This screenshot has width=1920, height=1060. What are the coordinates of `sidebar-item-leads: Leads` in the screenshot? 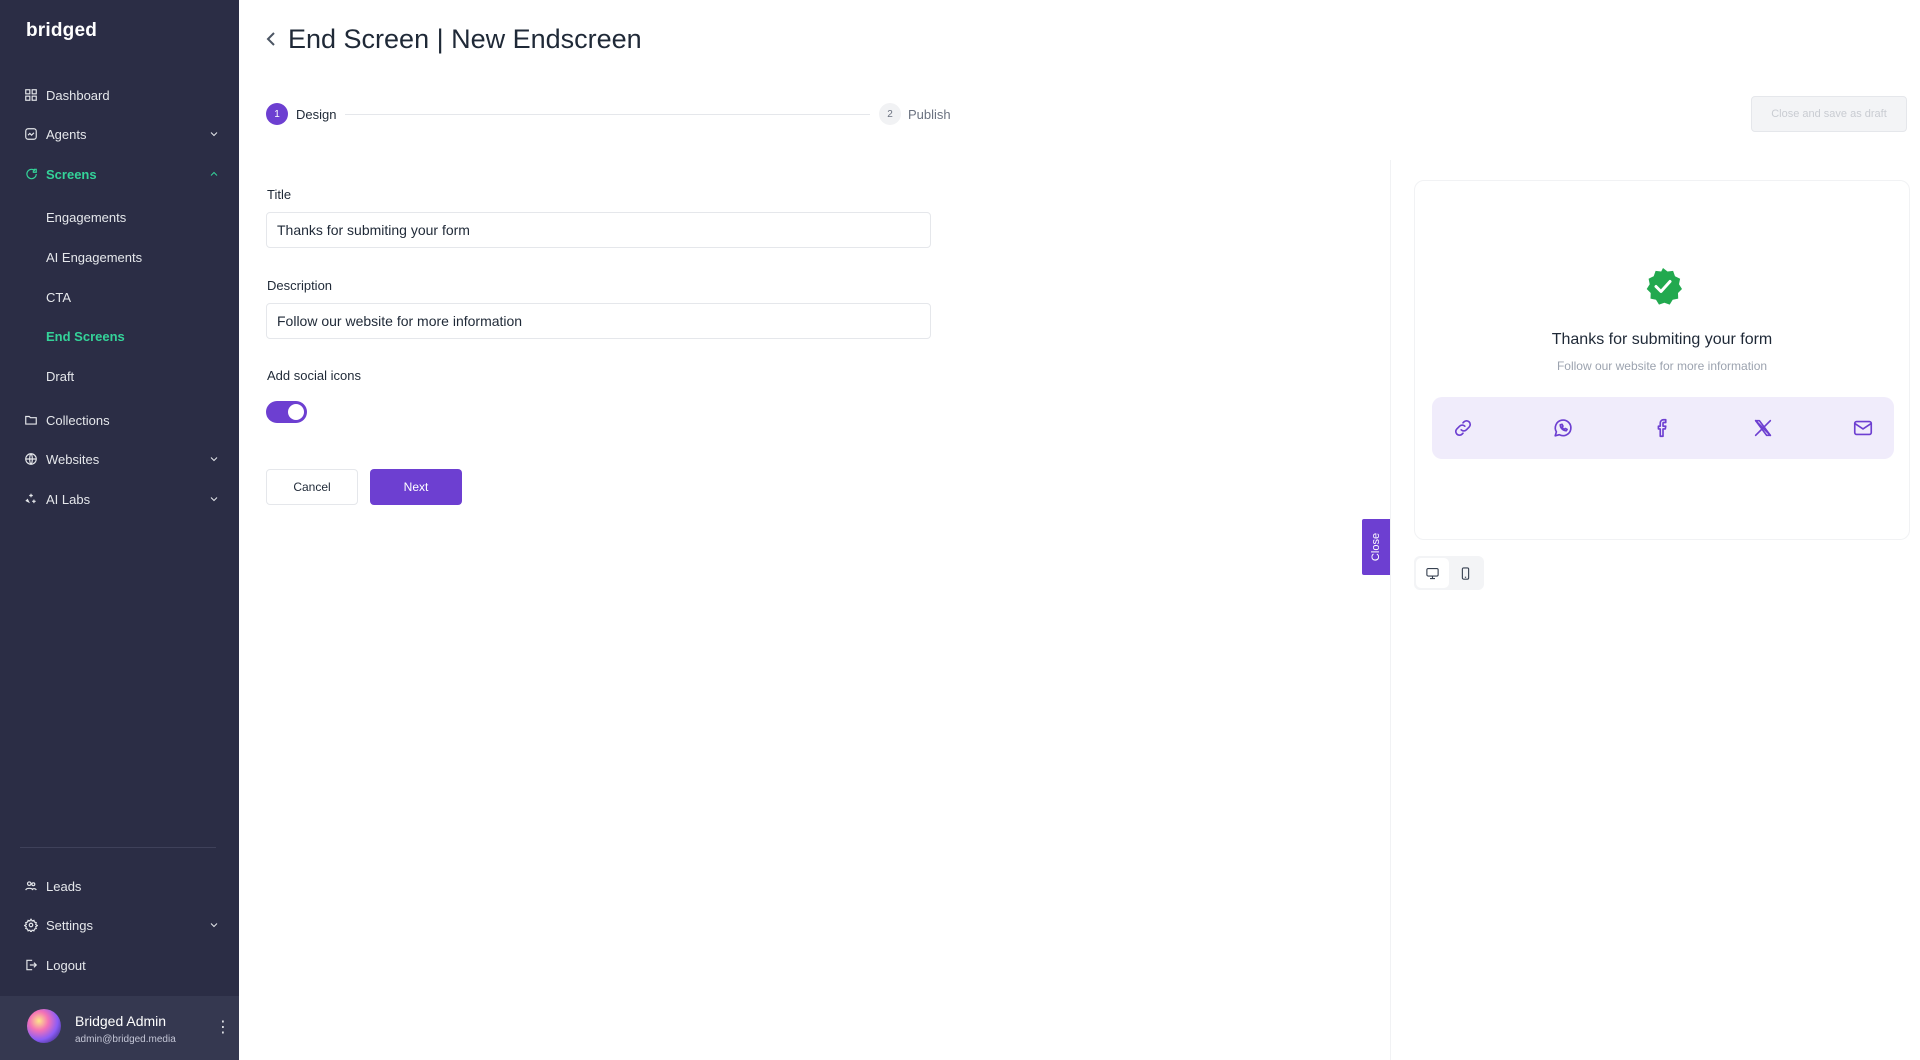 It's located at (122, 886).